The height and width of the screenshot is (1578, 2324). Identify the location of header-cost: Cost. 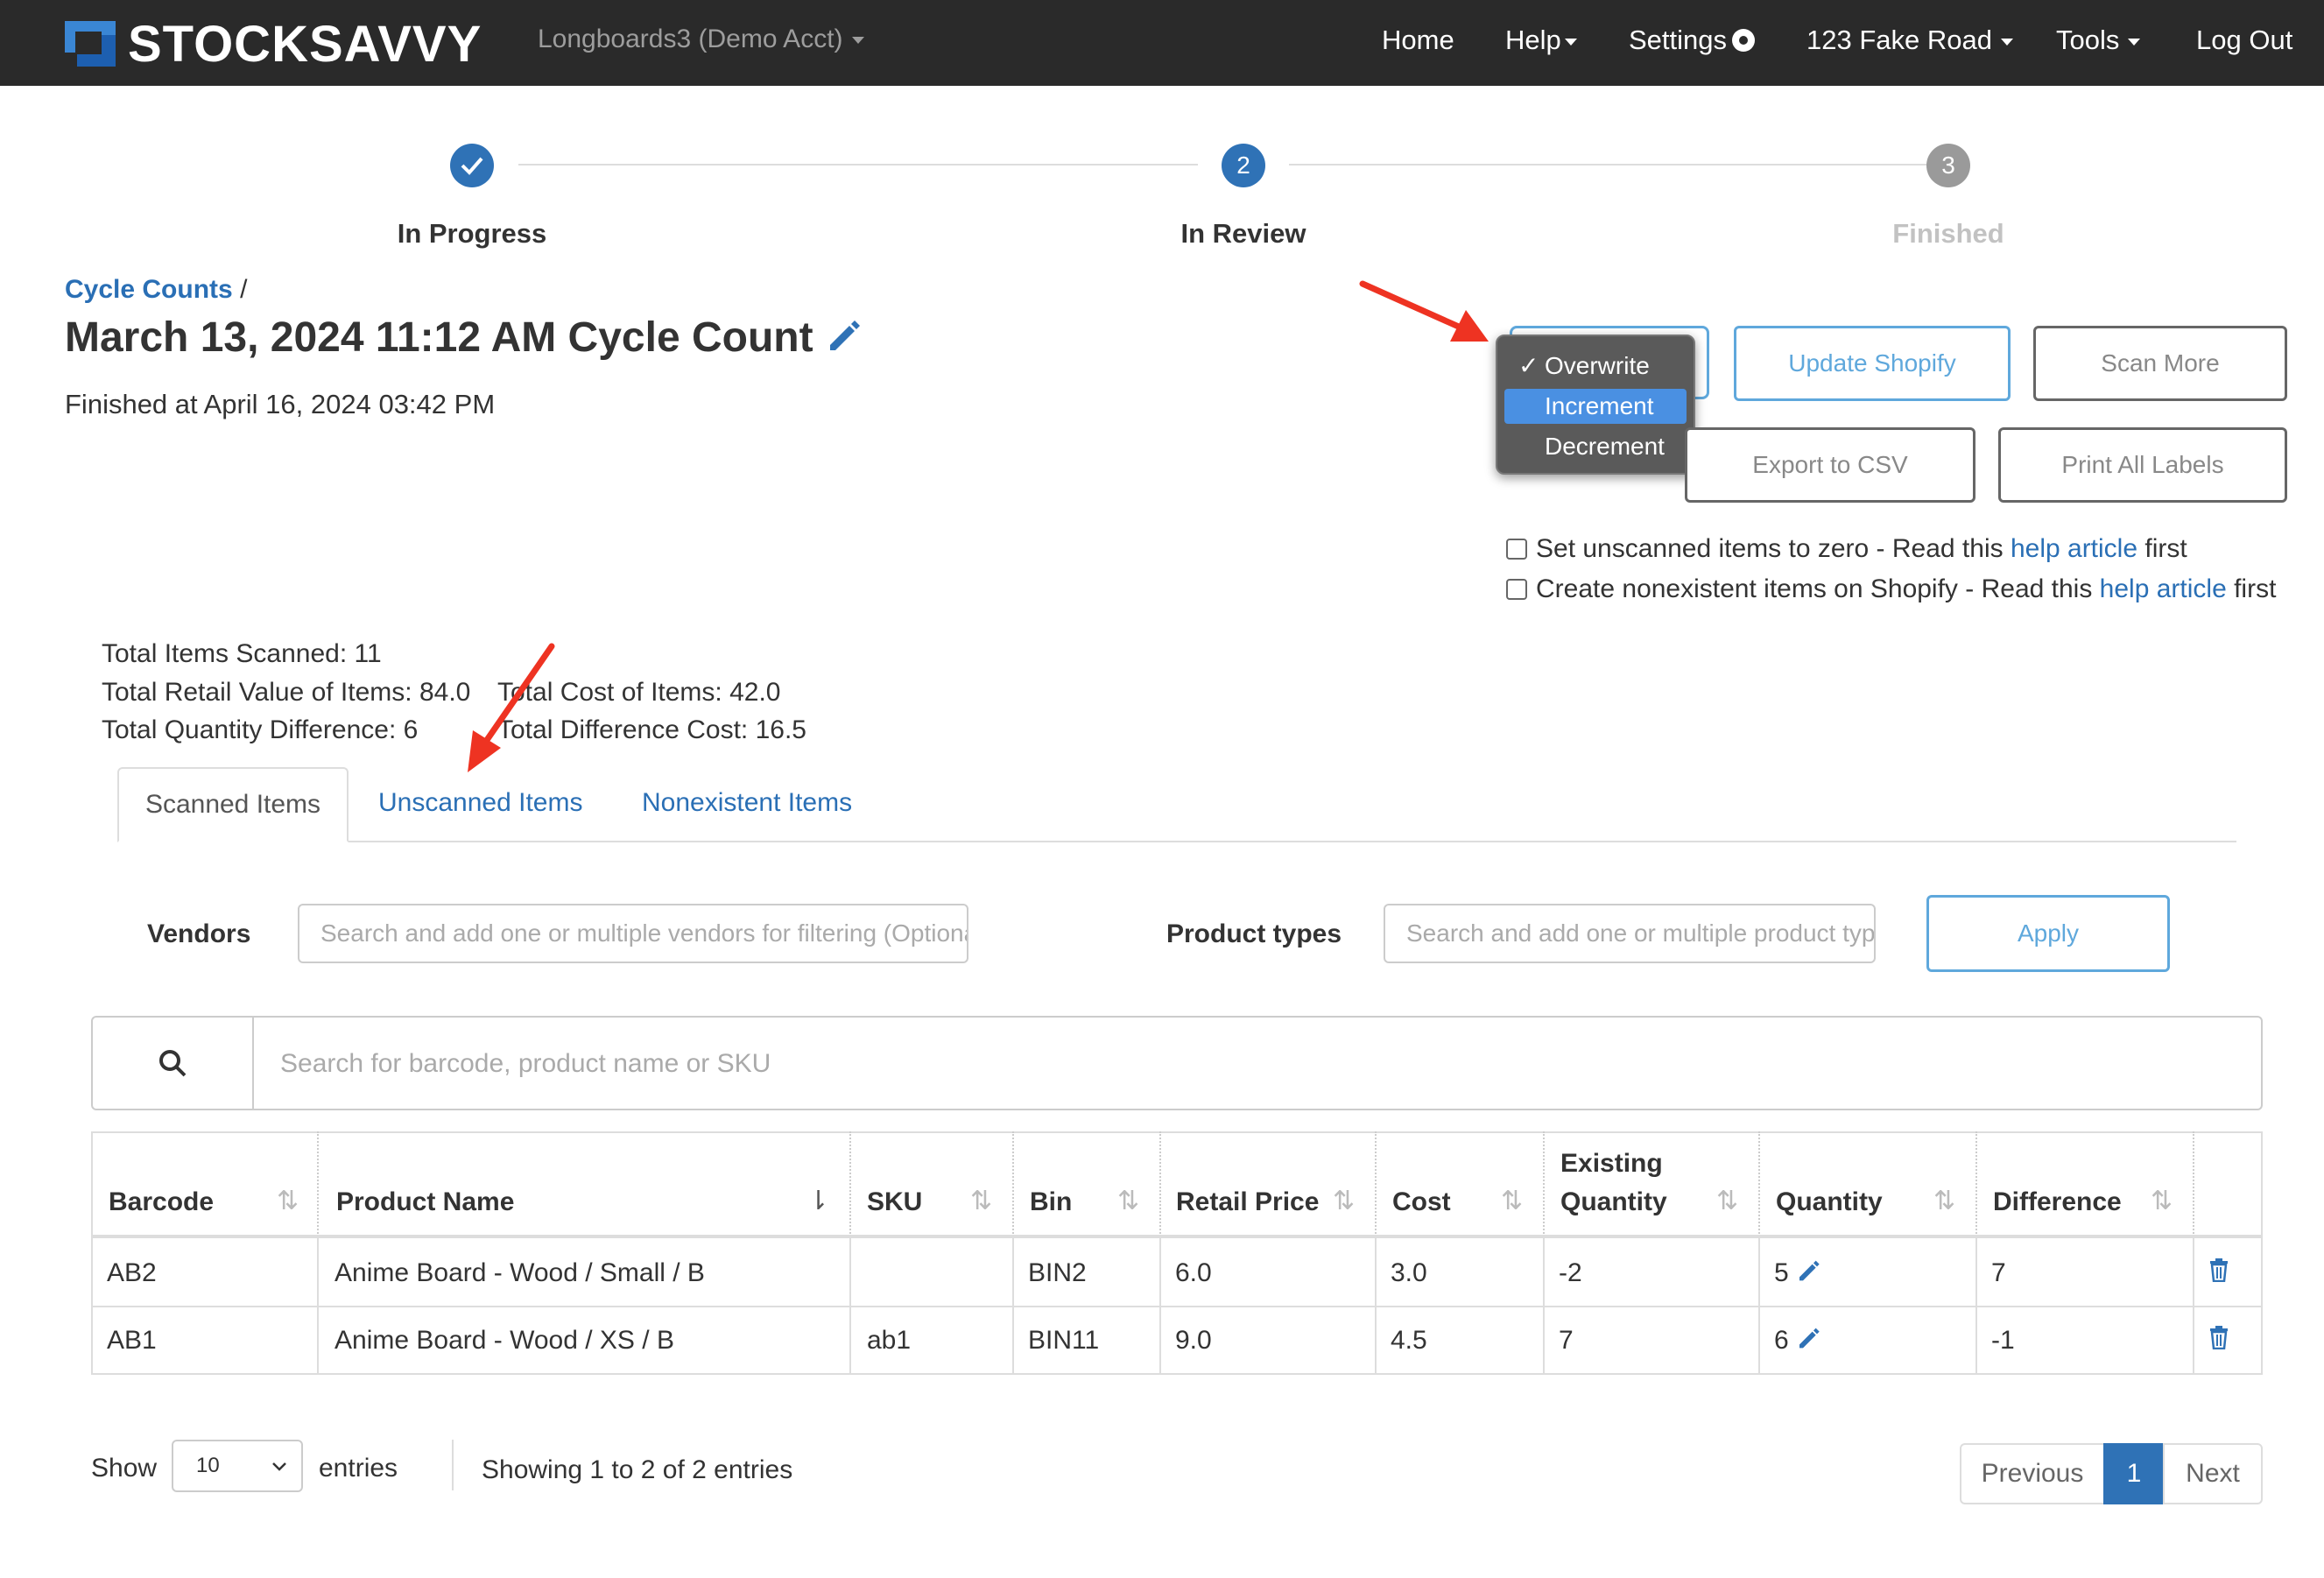
(1421, 1202).